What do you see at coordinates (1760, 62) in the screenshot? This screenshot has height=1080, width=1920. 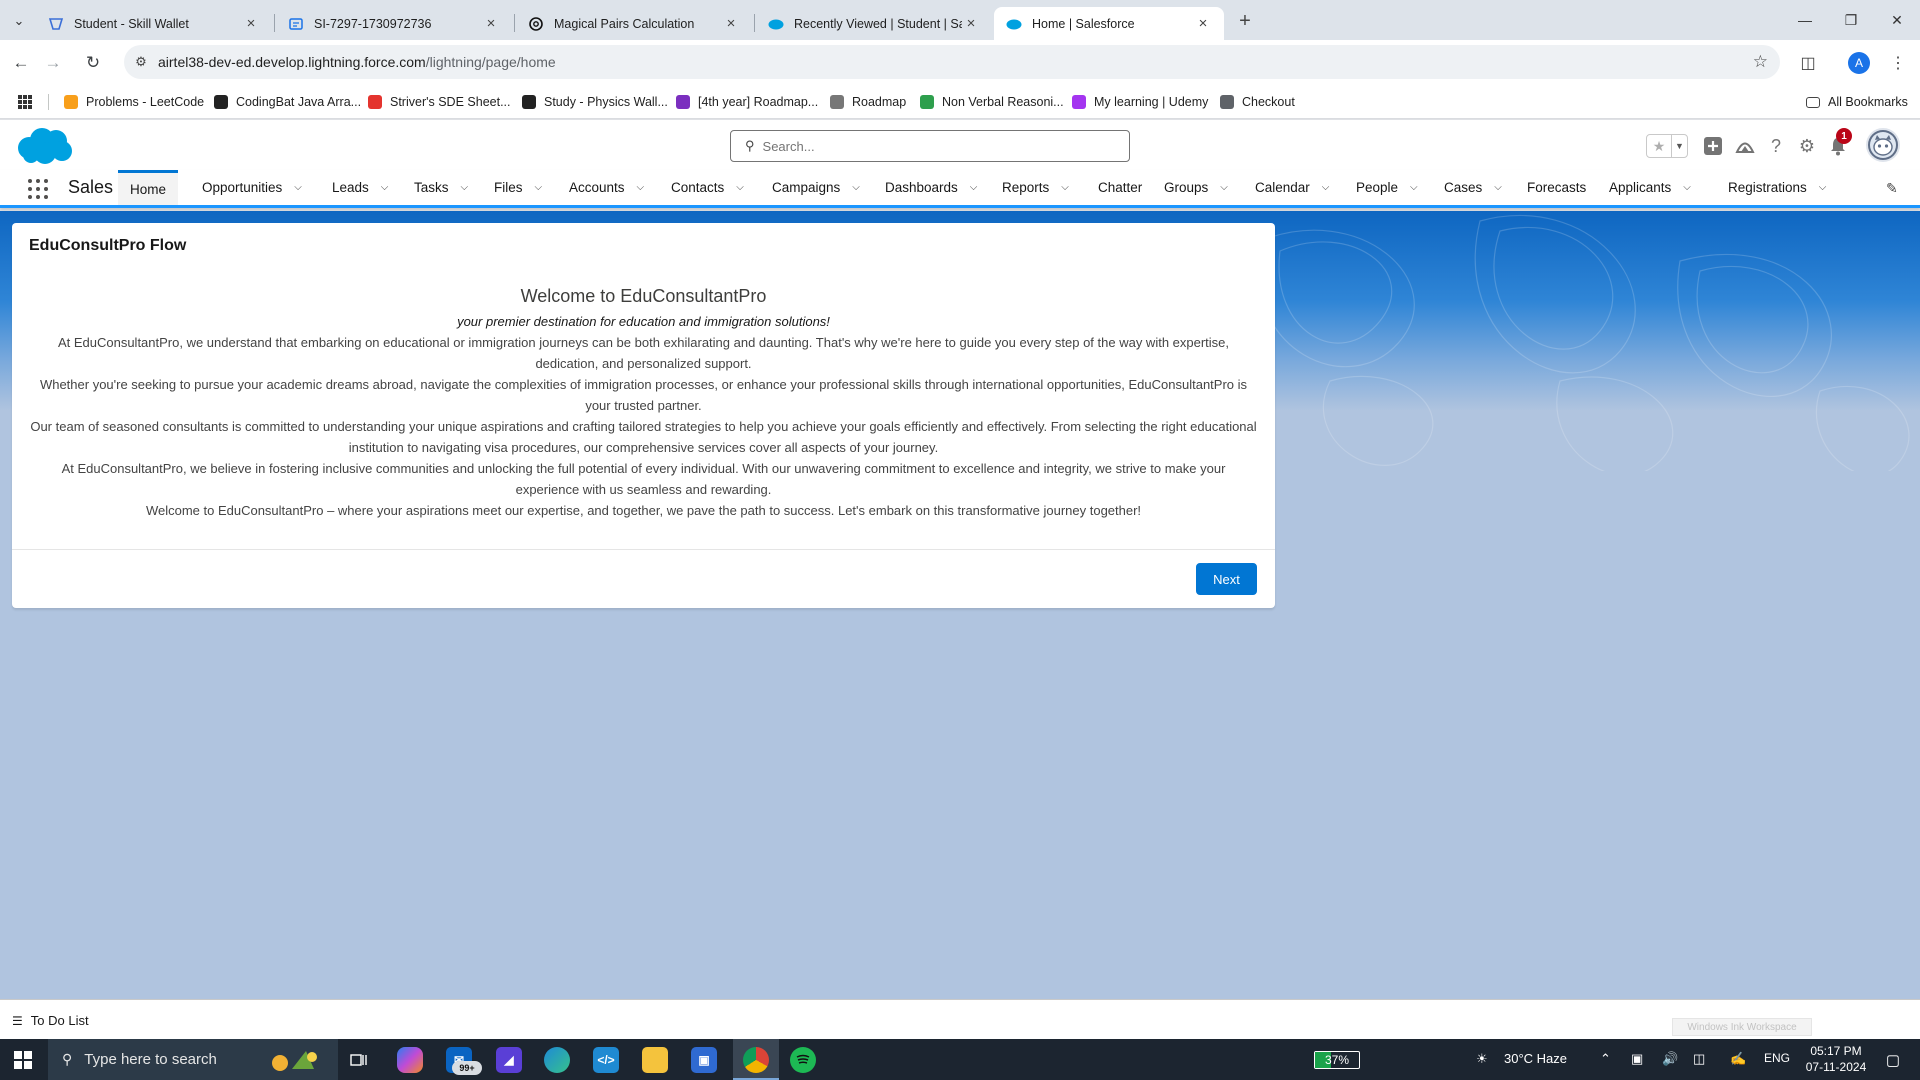 I see `bookmark-star-icon: ☆` at bounding box center [1760, 62].